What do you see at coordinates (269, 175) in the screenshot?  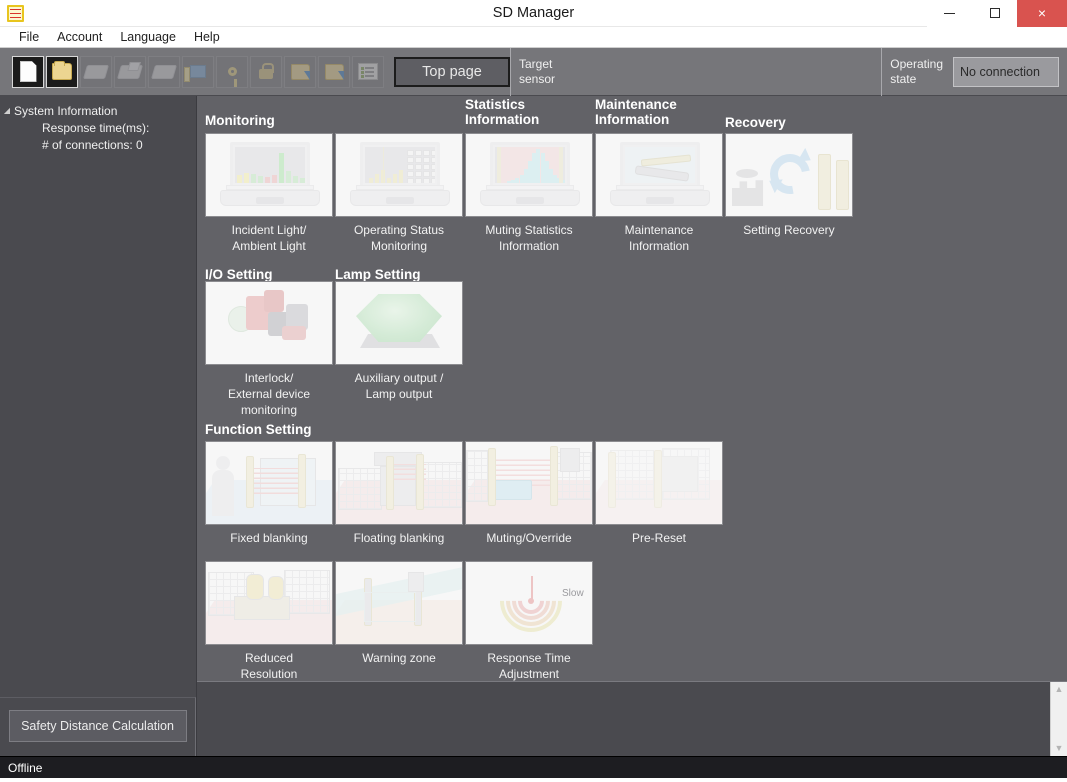 I see `tile-incident-light-thumbnail` at bounding box center [269, 175].